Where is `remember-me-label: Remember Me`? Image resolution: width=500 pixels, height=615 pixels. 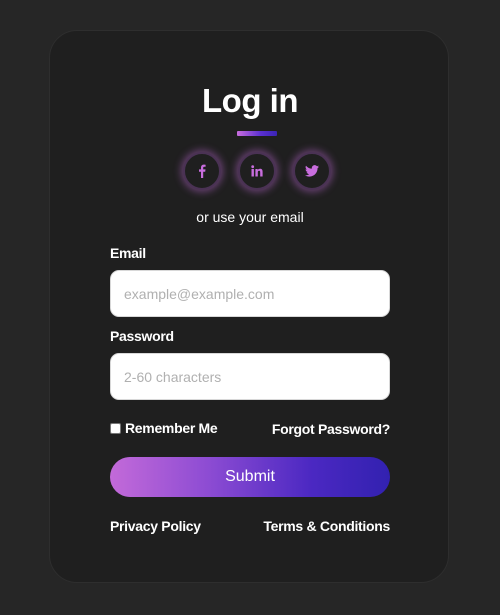 remember-me-label: Remember Me is located at coordinates (171, 428).